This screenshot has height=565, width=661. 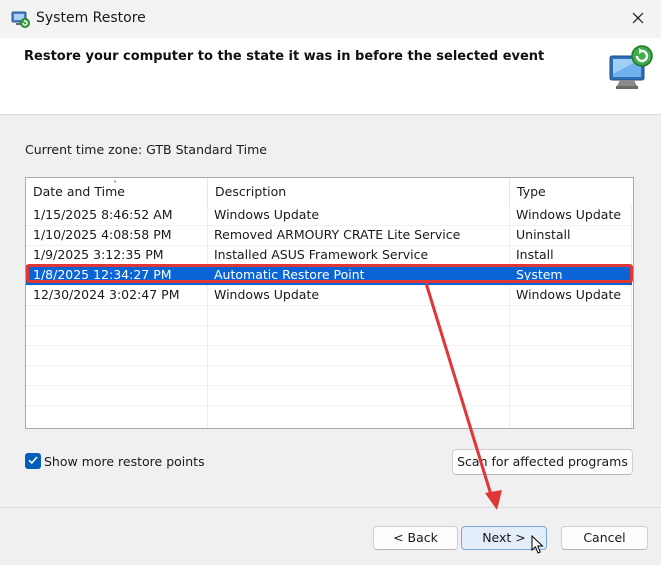 What do you see at coordinates (98, 254) in the screenshot?
I see `row-date: 1/9/2025 3:12:35 PM` at bounding box center [98, 254].